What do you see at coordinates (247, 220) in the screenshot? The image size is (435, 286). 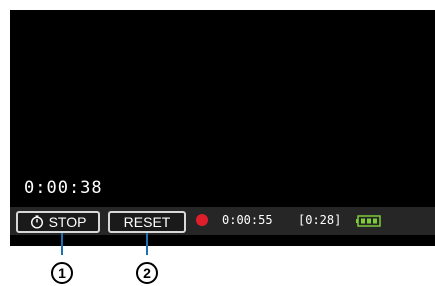 I see `recording-time: 0:00:55` at bounding box center [247, 220].